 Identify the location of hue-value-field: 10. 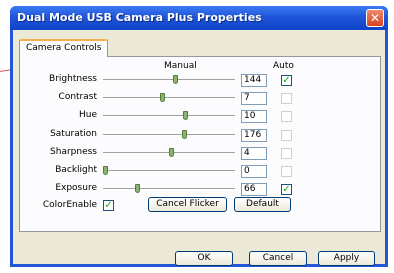
(254, 116).